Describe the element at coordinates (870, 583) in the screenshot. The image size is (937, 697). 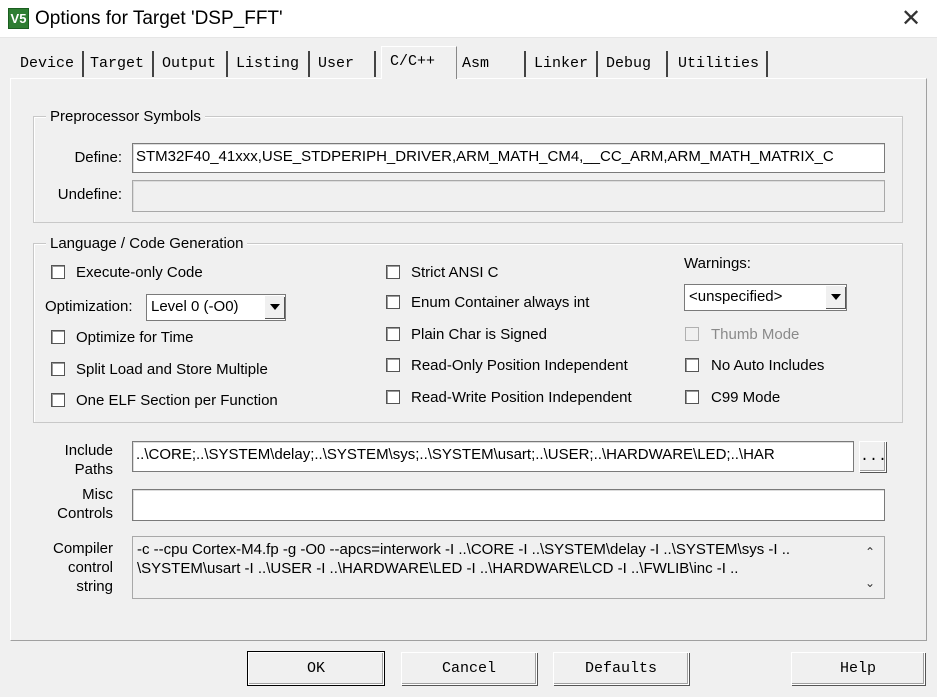
I see `scroll-down-icon: ⌄` at that location.